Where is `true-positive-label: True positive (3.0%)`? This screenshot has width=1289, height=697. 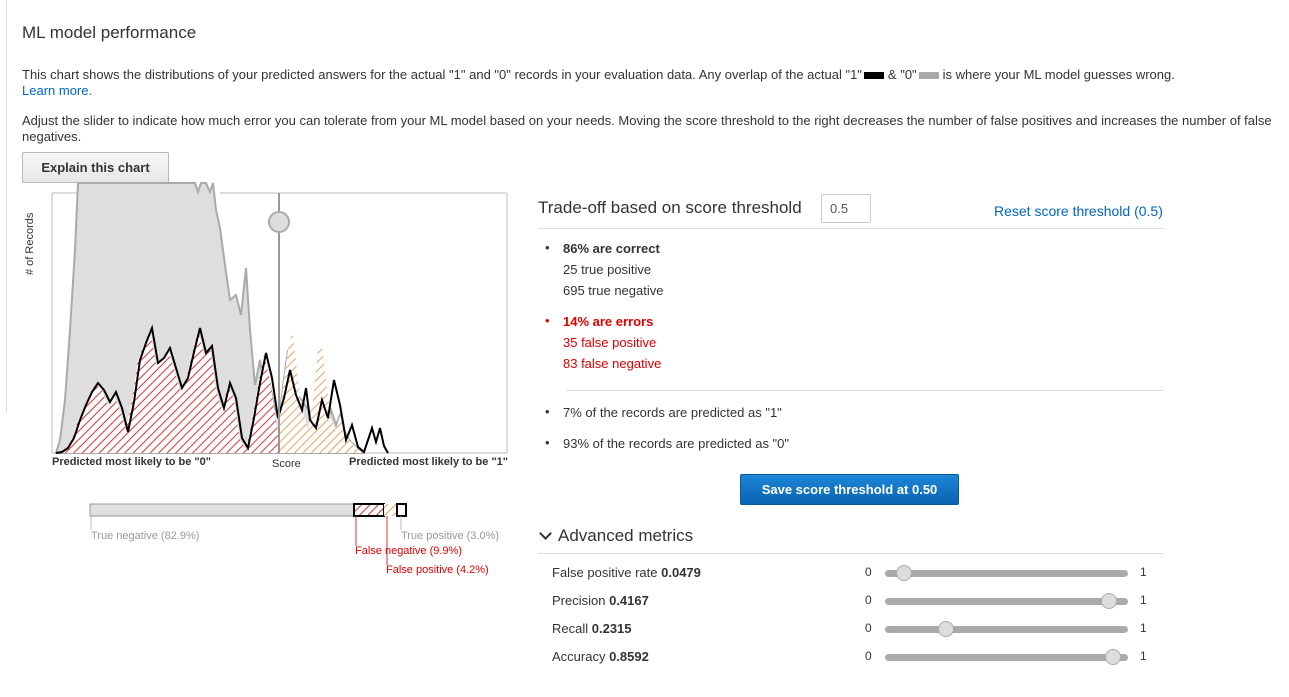 true-positive-label: True positive (3.0%) is located at coordinates (450, 536).